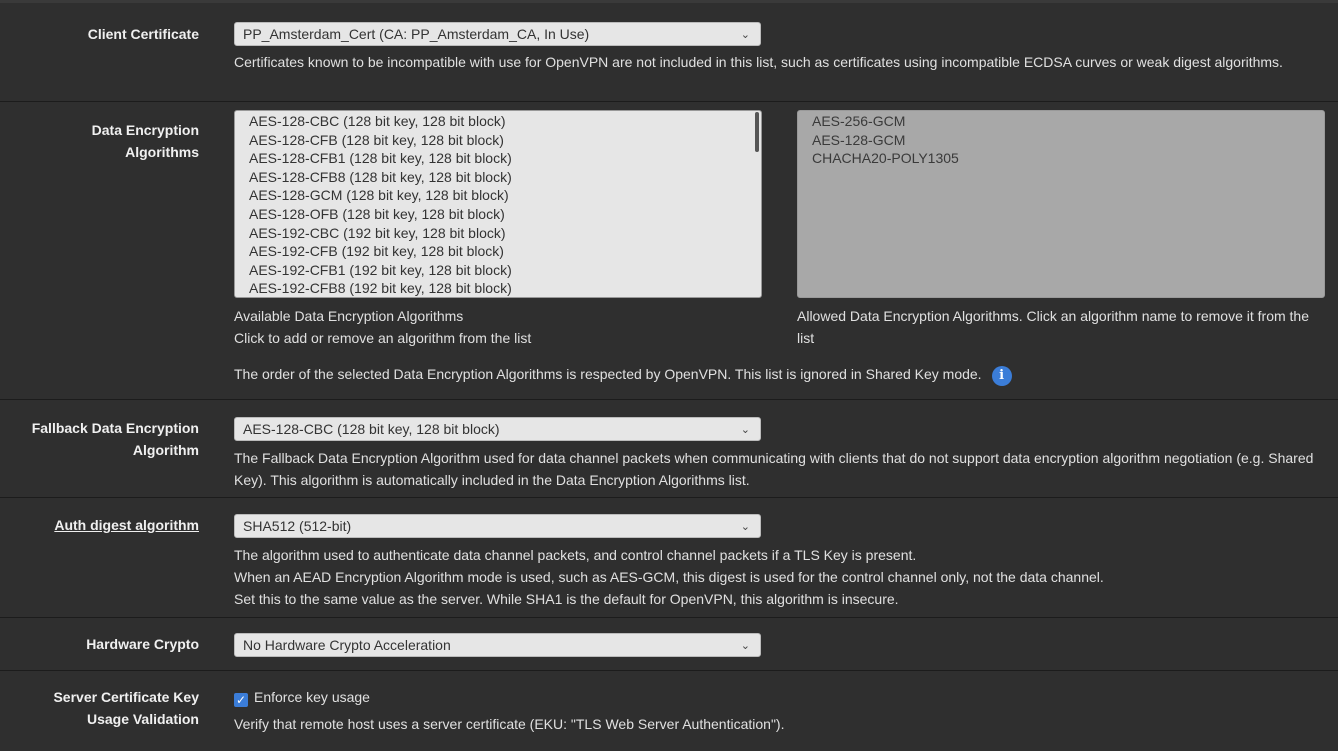  I want to click on enforce-key-usage-checkbox-row: ✓ Enforce key usage, so click(781, 697).